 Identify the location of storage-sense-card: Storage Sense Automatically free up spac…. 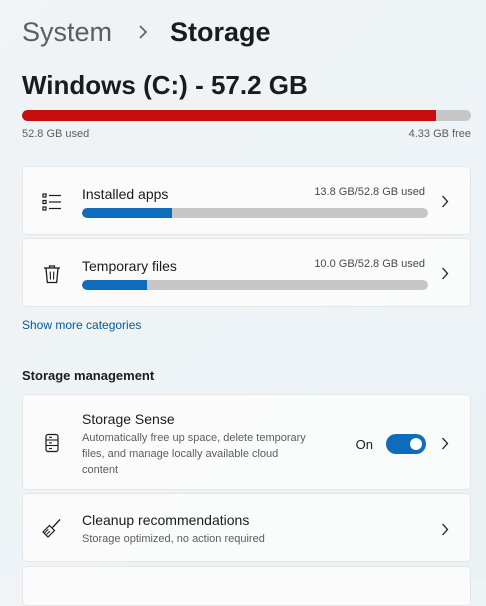
(246, 442).